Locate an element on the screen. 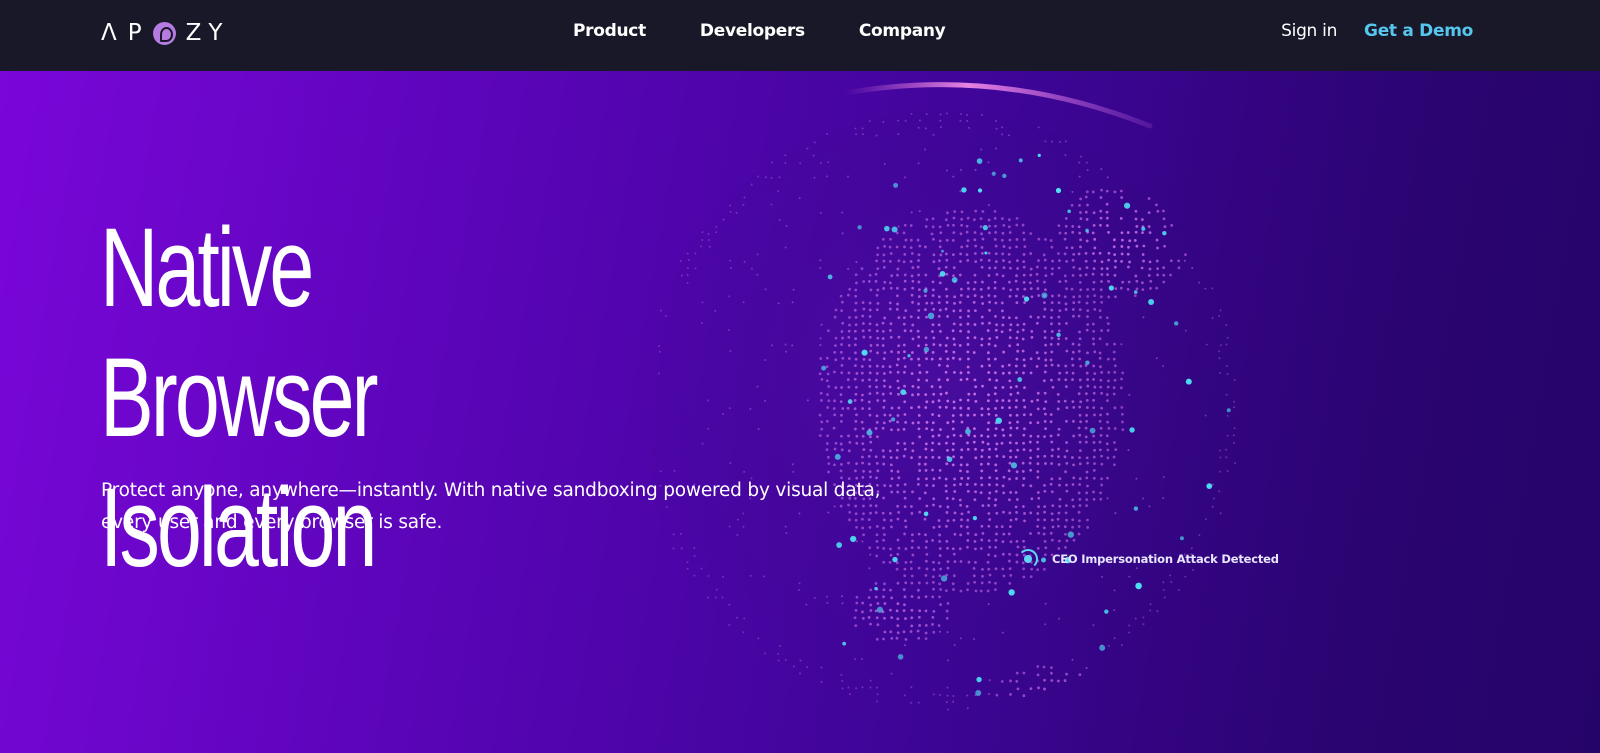  nav-developers-link: Developers is located at coordinates (752, 31).